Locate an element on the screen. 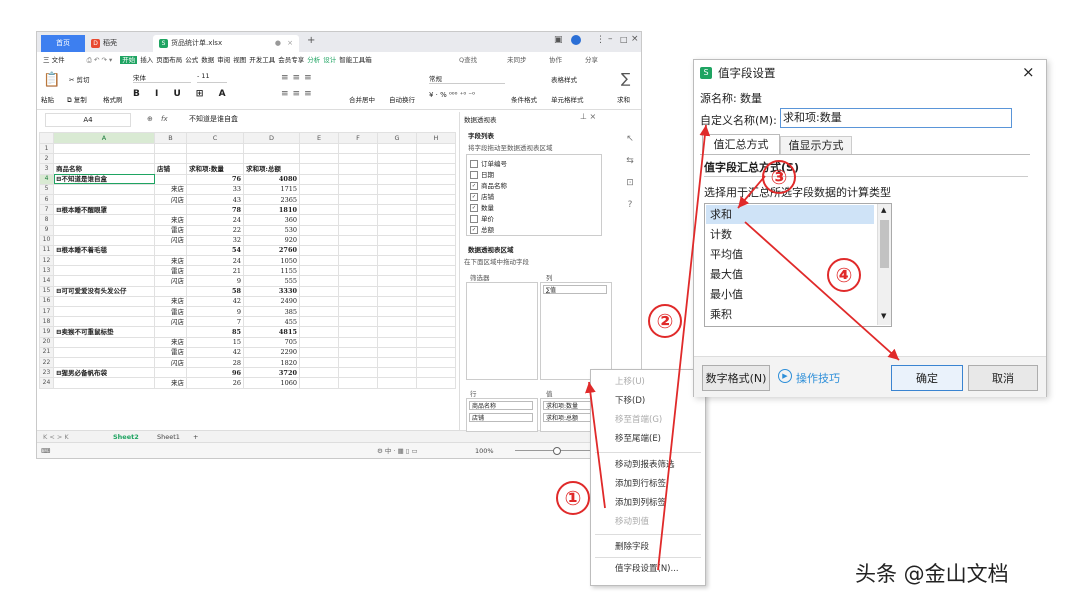  step1-marker: ① is located at coordinates (573, 498).